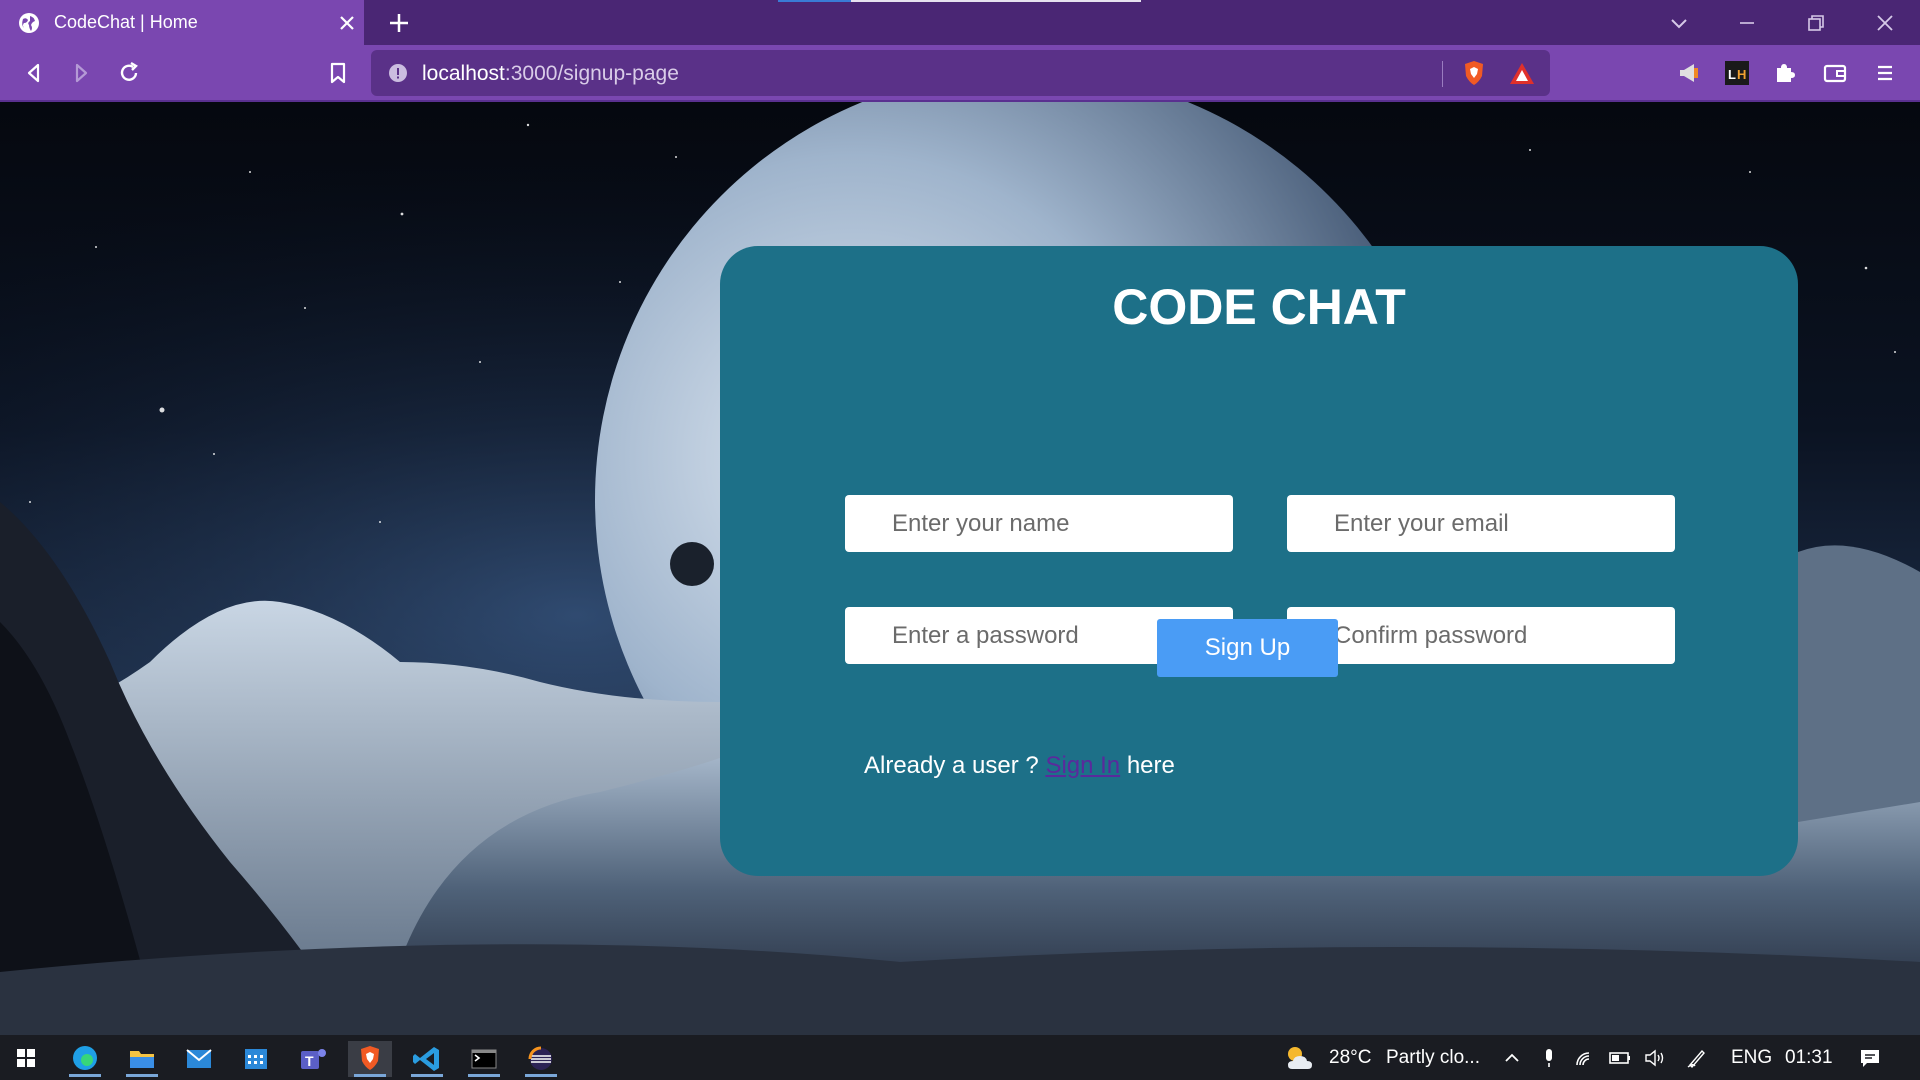 This screenshot has height=1080, width=1920. What do you see at coordinates (1751, 1058) in the screenshot?
I see `input-language: ENG` at bounding box center [1751, 1058].